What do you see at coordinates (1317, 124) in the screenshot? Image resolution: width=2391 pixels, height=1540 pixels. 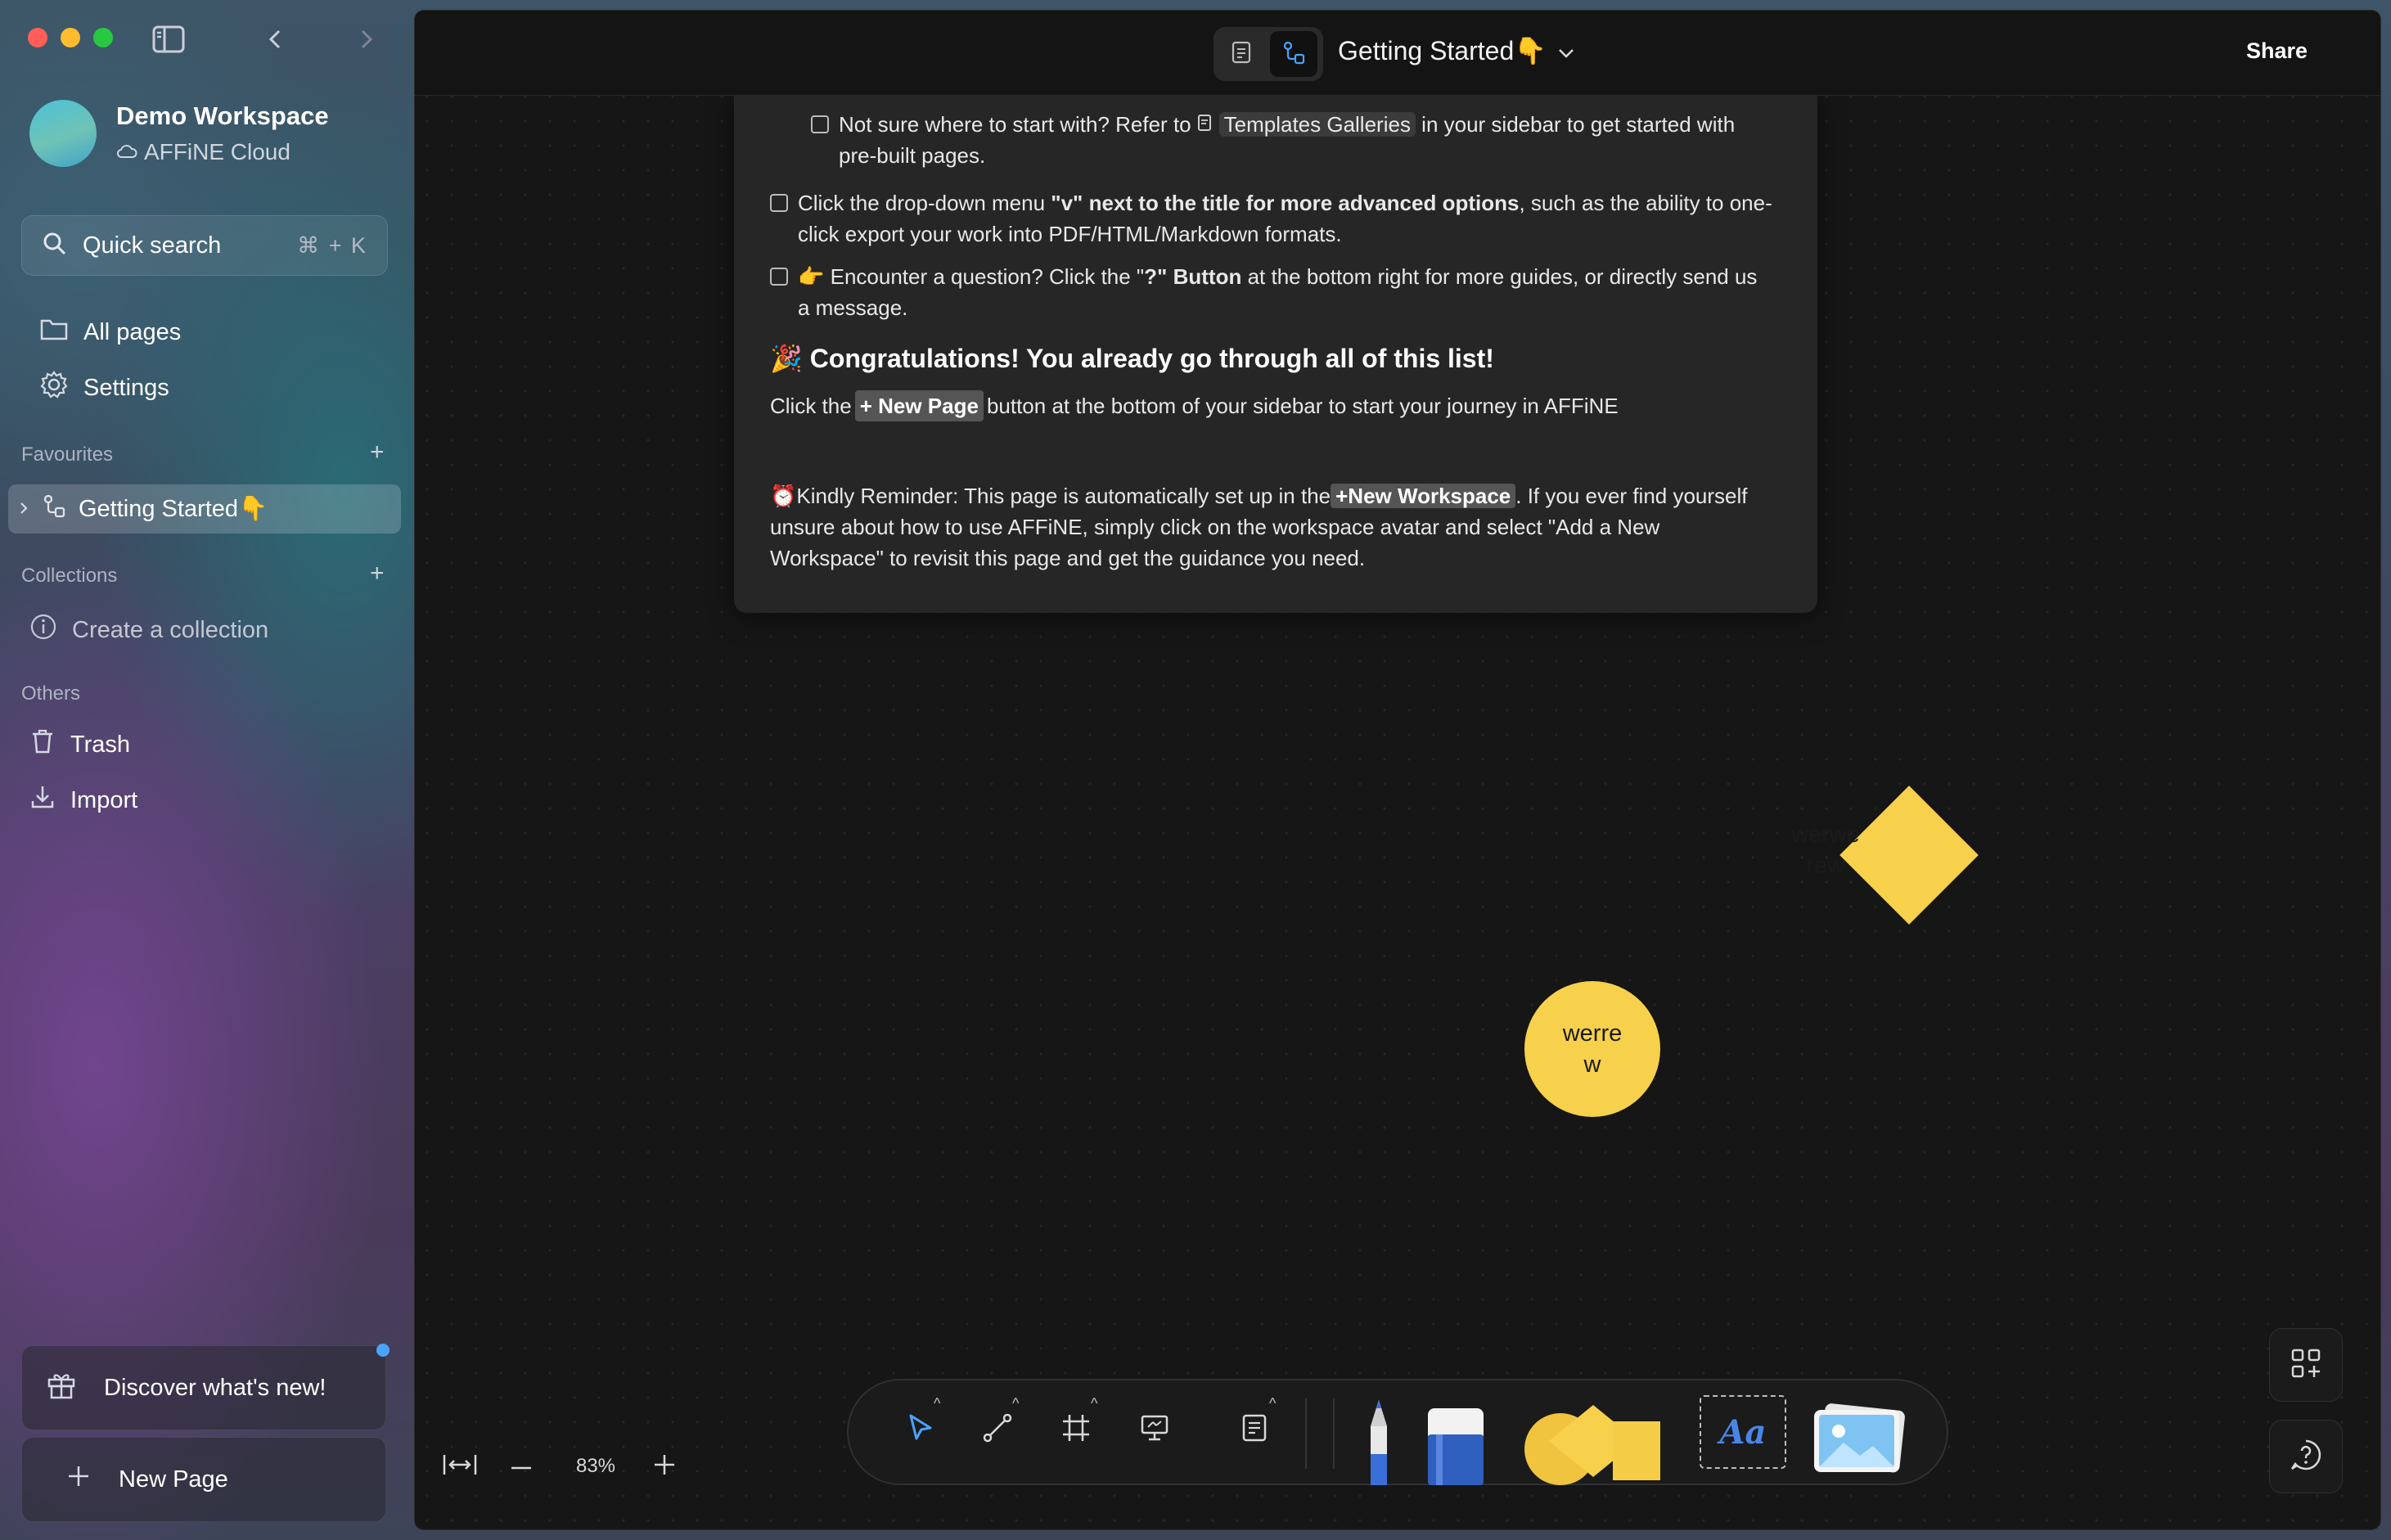 I see `templates-galleries-link: Templates Galleries` at bounding box center [1317, 124].